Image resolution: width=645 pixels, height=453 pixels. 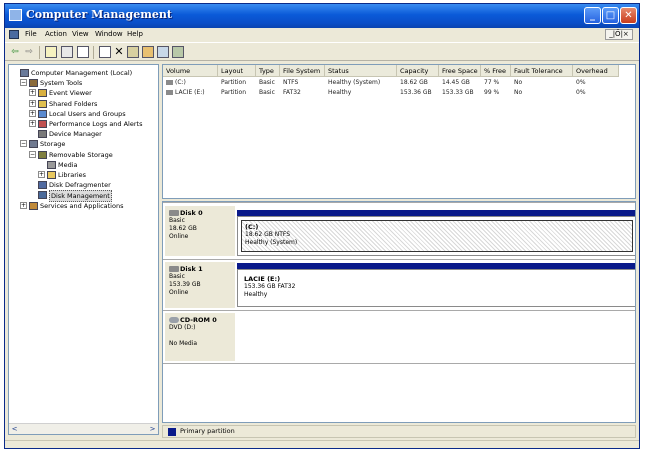 I want to click on legend-bar: Primary partition, so click(x=399, y=431).